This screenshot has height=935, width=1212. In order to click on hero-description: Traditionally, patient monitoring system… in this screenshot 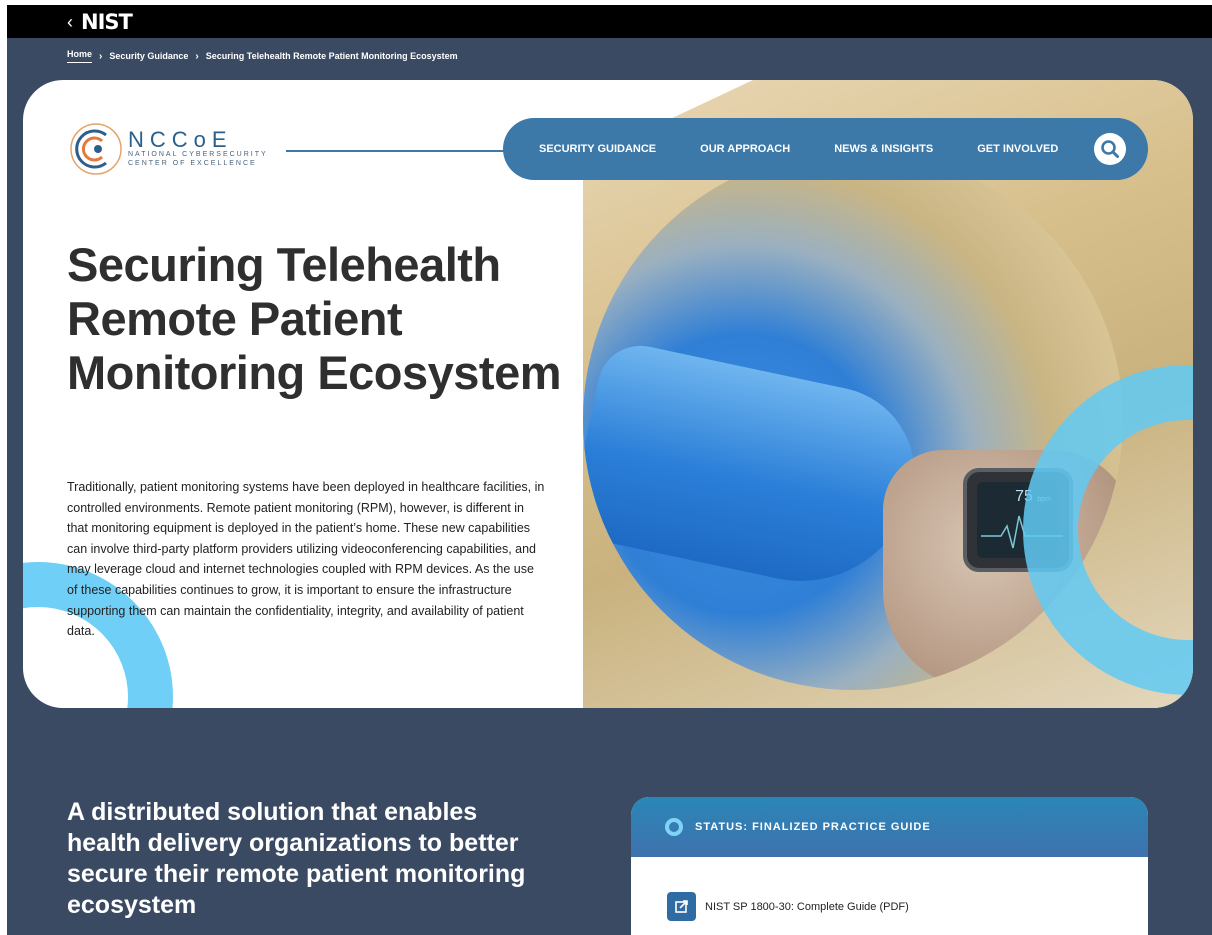, I will do `click(306, 559)`.